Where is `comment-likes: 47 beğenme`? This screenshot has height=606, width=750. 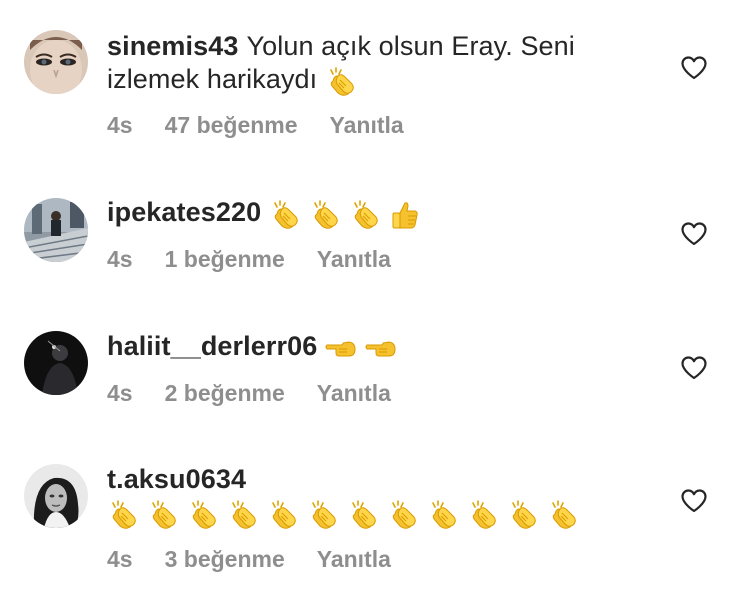
comment-likes: 47 beğenme is located at coordinates (231, 125).